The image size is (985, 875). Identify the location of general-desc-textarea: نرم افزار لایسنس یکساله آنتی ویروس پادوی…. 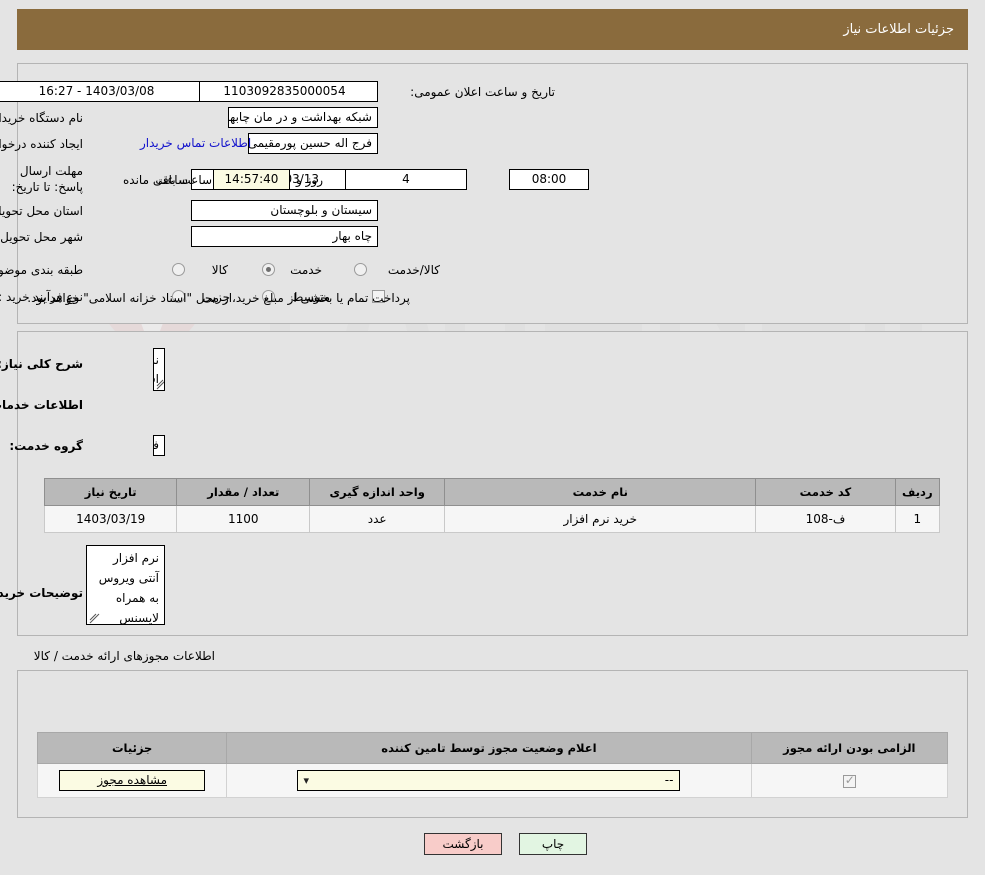
(159, 369).